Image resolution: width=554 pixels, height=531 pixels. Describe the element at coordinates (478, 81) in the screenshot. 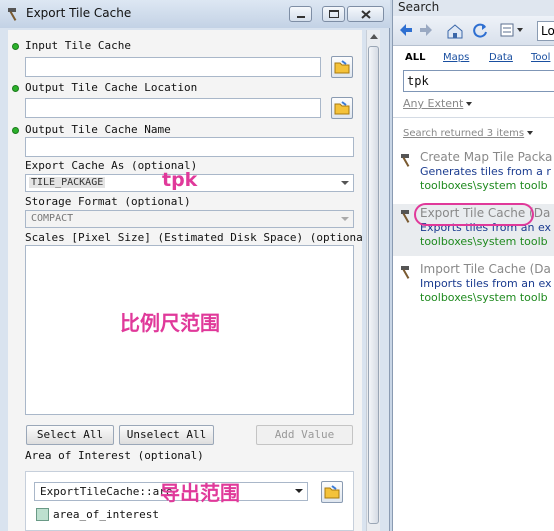

I see `search-input: tpk` at that location.